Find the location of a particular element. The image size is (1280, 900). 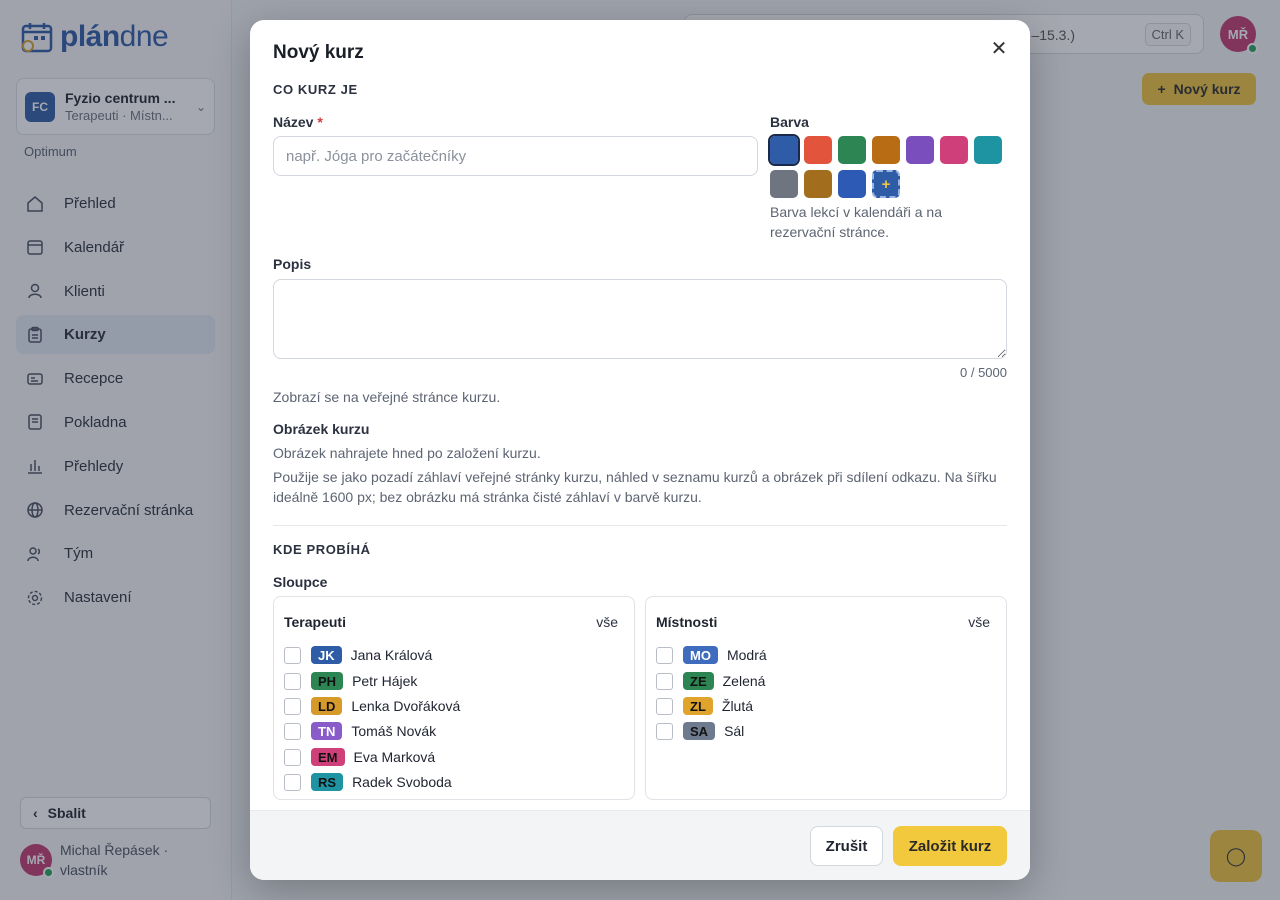

required-mark: * is located at coordinates (320, 122).